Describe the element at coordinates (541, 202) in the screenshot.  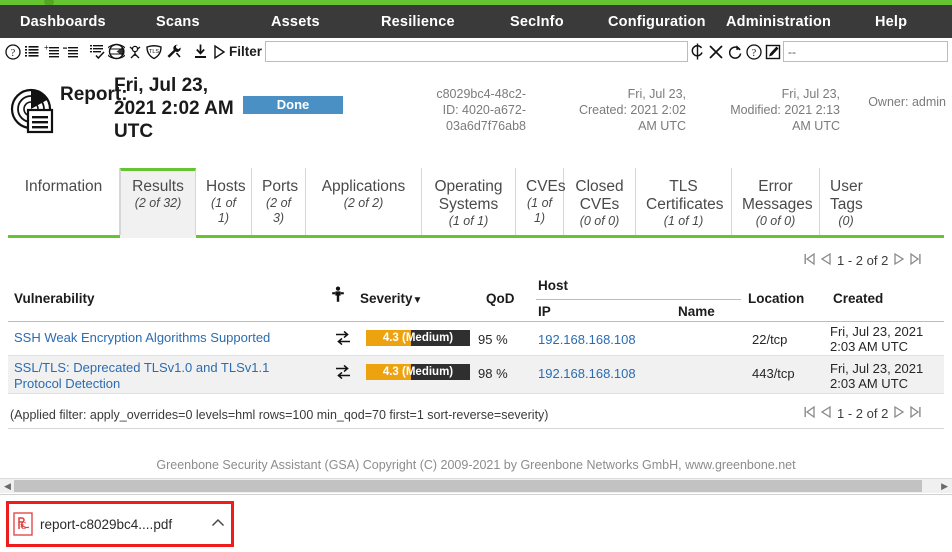
I see `tab-cves: CVEs (1 of 1)` at that location.